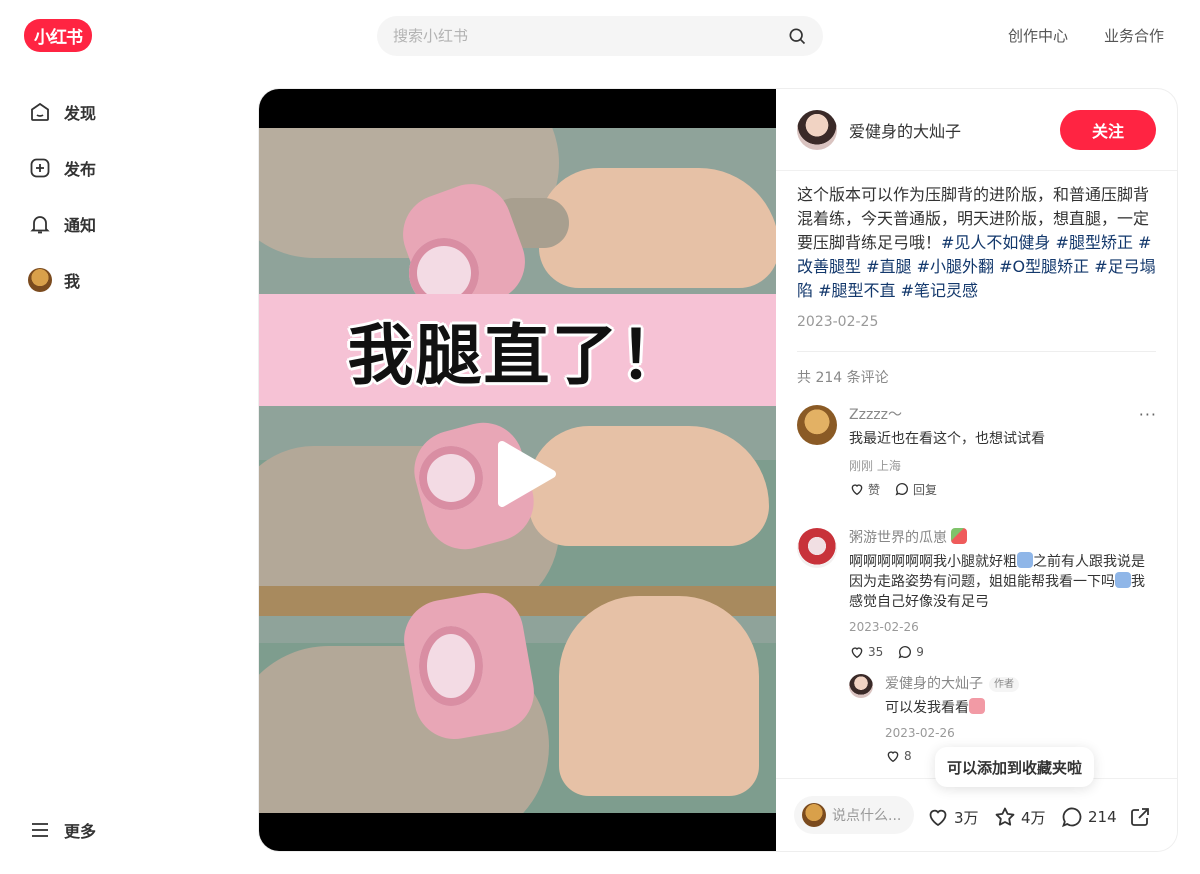 This screenshot has width=1200, height=874. Describe the element at coordinates (920, 733) in the screenshot. I see `reply-meta: 2023-02-26` at that location.